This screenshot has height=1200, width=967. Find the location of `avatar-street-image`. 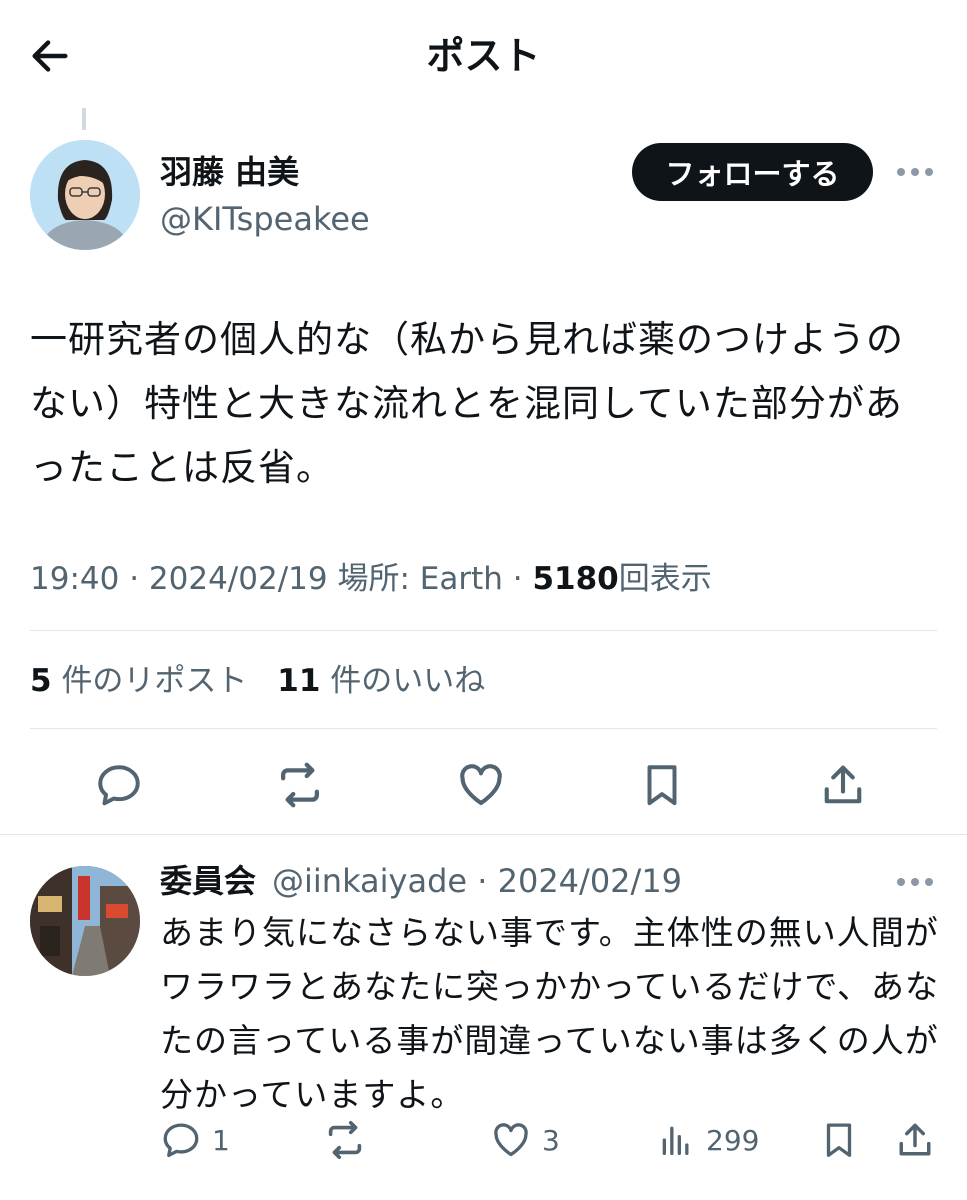

avatar-street-image is located at coordinates (85, 921).